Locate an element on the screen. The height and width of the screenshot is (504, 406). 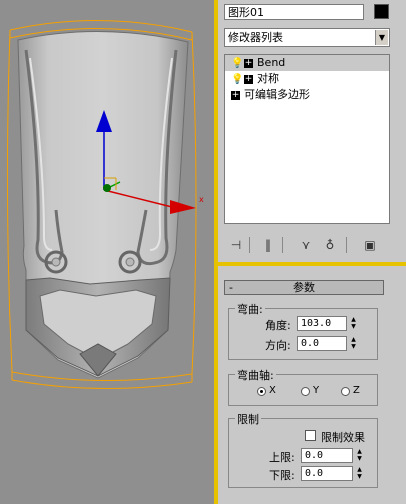
object-name-field: 图形01 is located at coordinates (294, 12).